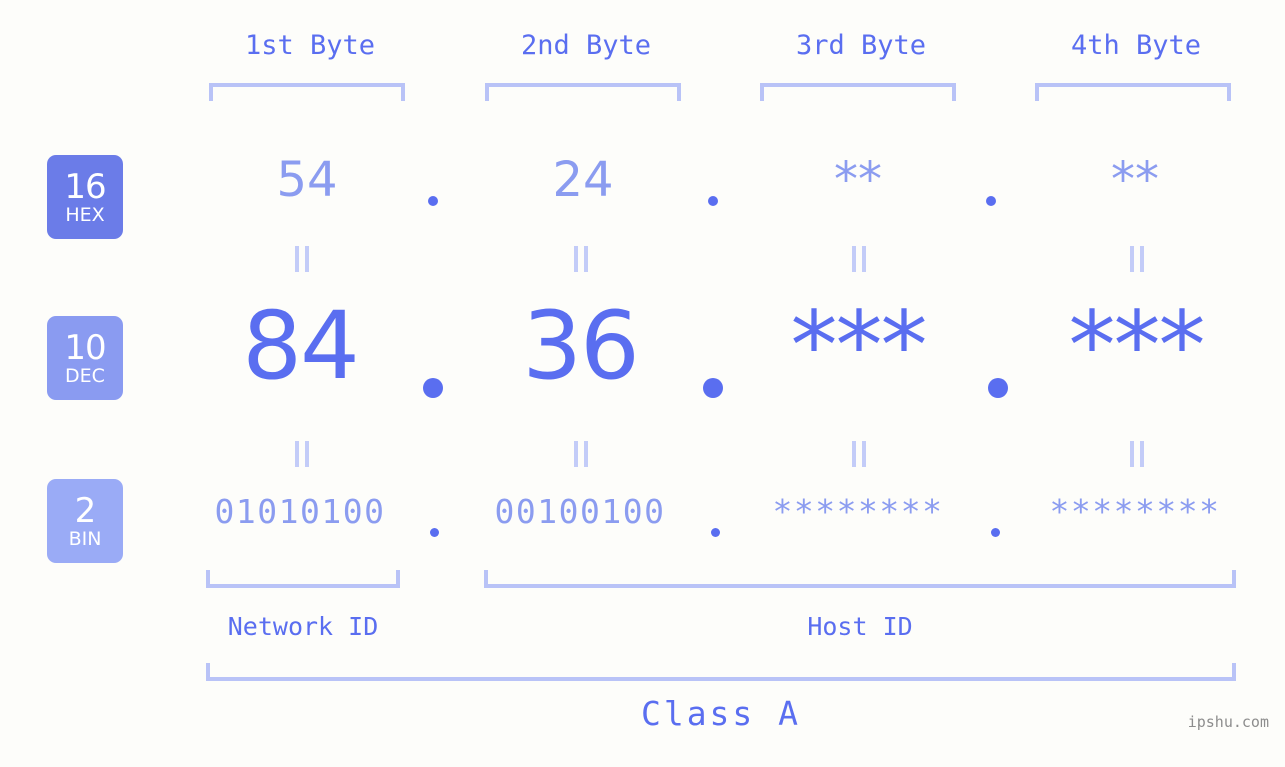 This screenshot has height=767, width=1285. Describe the element at coordinates (581, 346) in the screenshot. I see `dec-octet-2: 36` at that location.